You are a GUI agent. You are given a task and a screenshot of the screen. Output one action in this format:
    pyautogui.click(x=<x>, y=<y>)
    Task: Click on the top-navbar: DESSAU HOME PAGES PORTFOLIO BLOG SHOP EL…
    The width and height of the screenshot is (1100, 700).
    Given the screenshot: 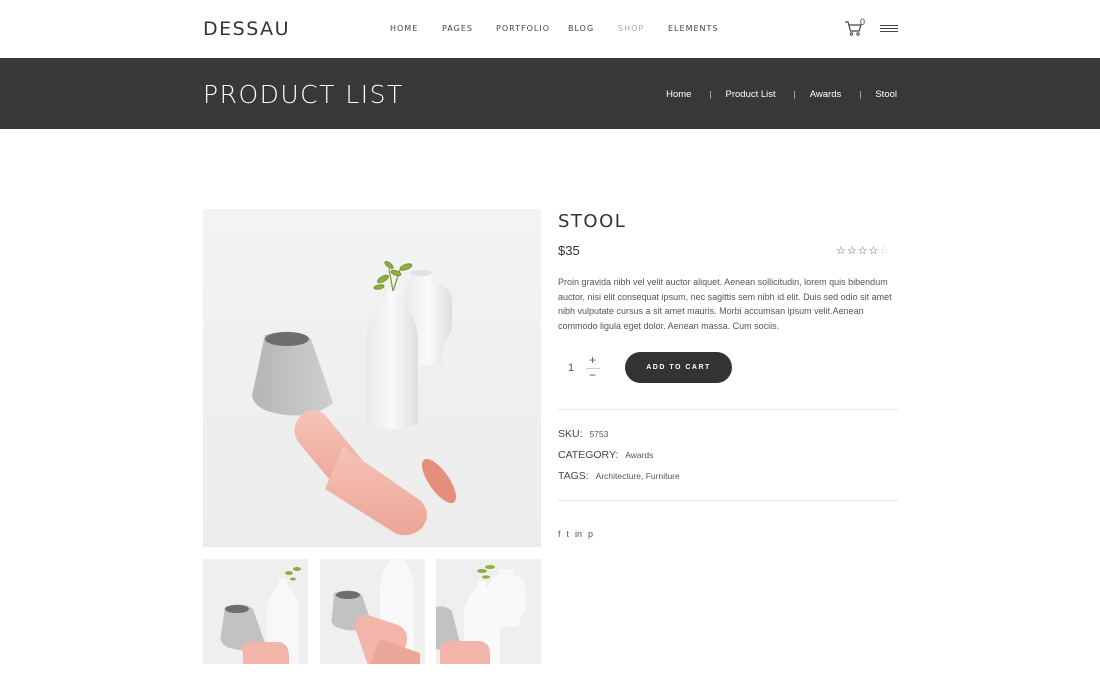 What is the action you would take?
    pyautogui.click(x=550, y=29)
    